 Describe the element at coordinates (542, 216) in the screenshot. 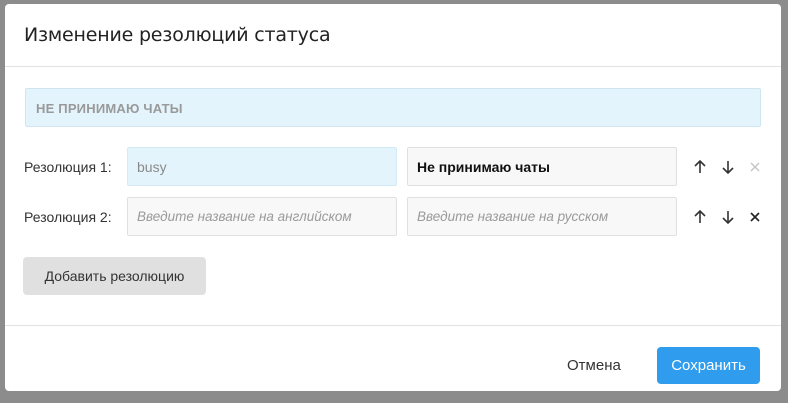

I see `resolution-2-russian-input: Введите название на русском` at that location.